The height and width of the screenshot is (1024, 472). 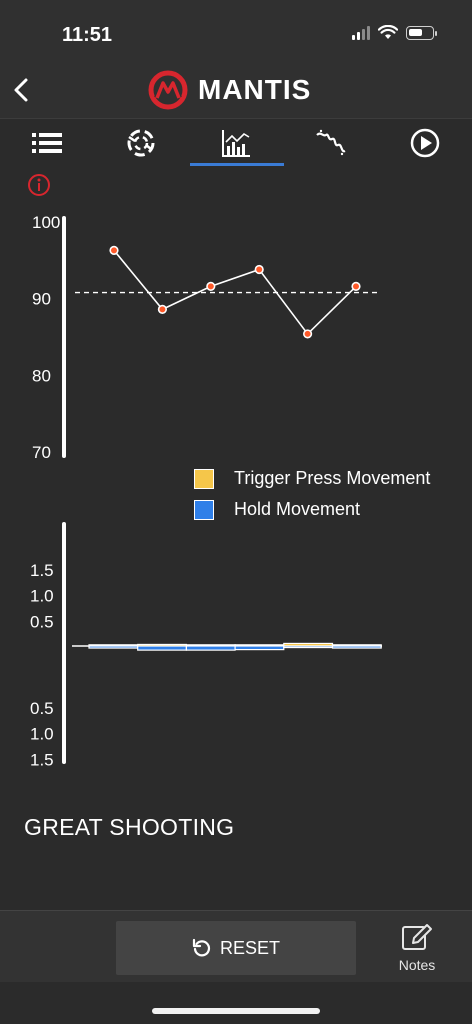 I want to click on info-icon, so click(x=39, y=185).